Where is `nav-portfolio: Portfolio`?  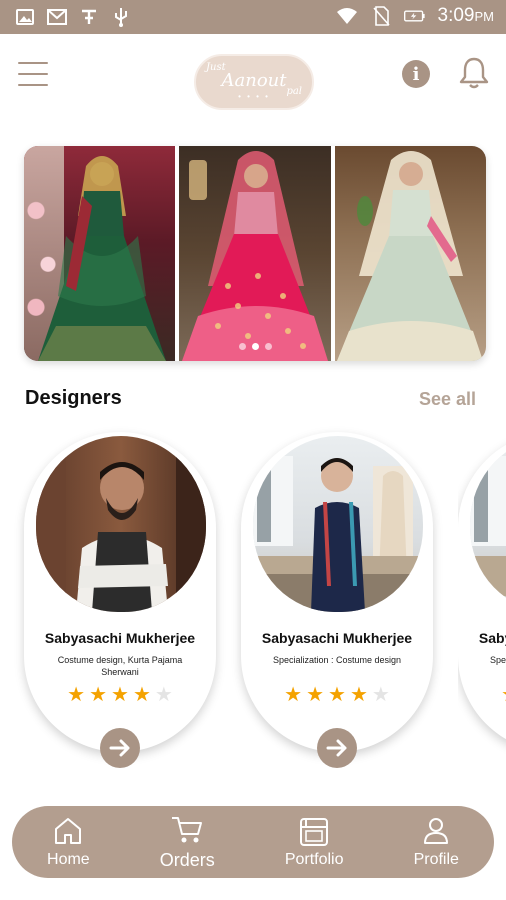 nav-portfolio: Portfolio is located at coordinates (314, 842).